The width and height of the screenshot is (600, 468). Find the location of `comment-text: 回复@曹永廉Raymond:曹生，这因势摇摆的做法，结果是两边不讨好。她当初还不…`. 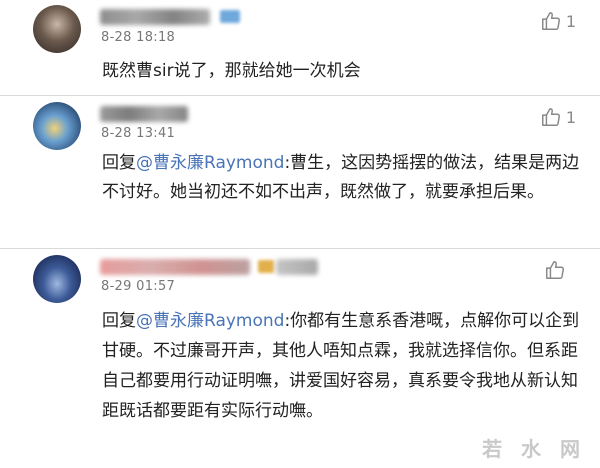

comment-text: 回复@曹永廉Raymond:曹生，这因势摇摆的做法，结果是两边不讨好。她当初还不… is located at coordinates (341, 178).